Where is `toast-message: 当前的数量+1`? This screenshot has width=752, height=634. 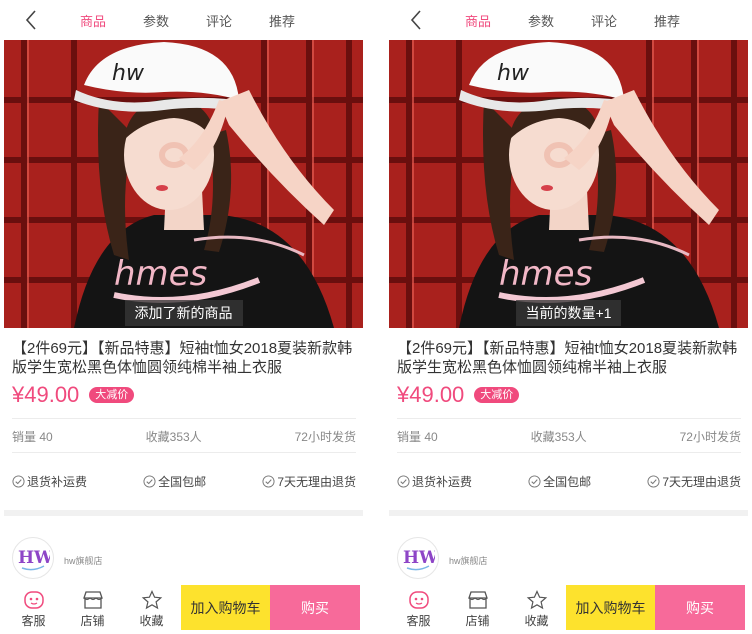
toast-message: 当前的数量+1 is located at coordinates (568, 313).